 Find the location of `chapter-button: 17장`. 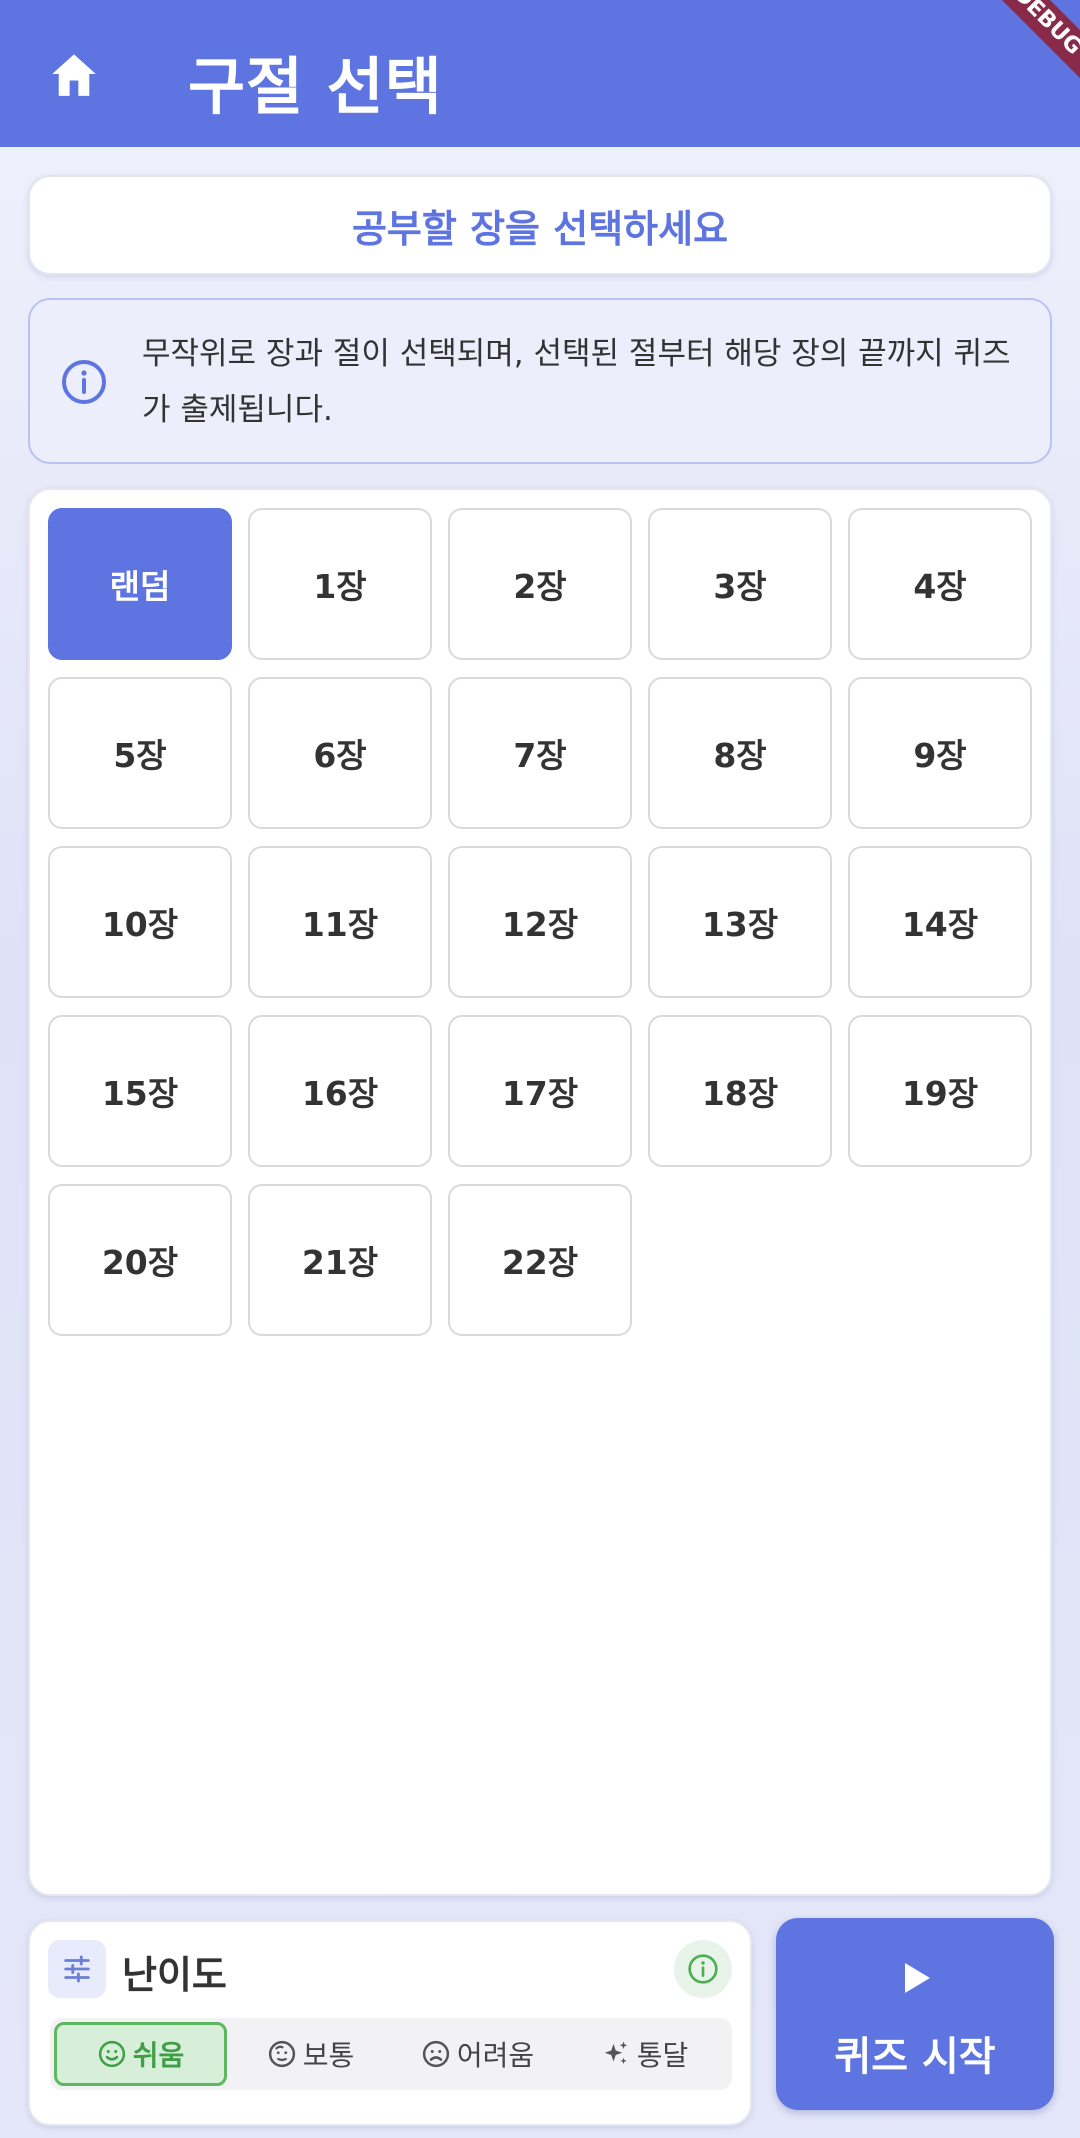

chapter-button: 17장 is located at coordinates (540, 1091).